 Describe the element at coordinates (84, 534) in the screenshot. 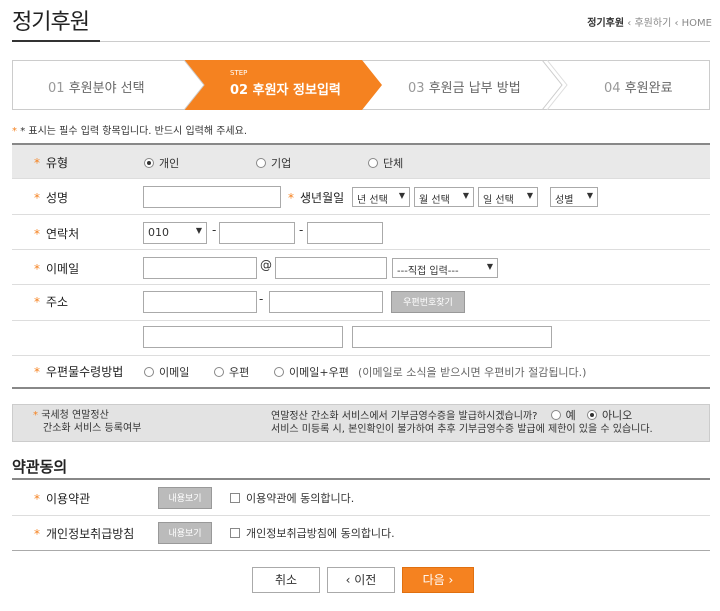

I see `privacy-label: * 개인정보취급방침` at that location.